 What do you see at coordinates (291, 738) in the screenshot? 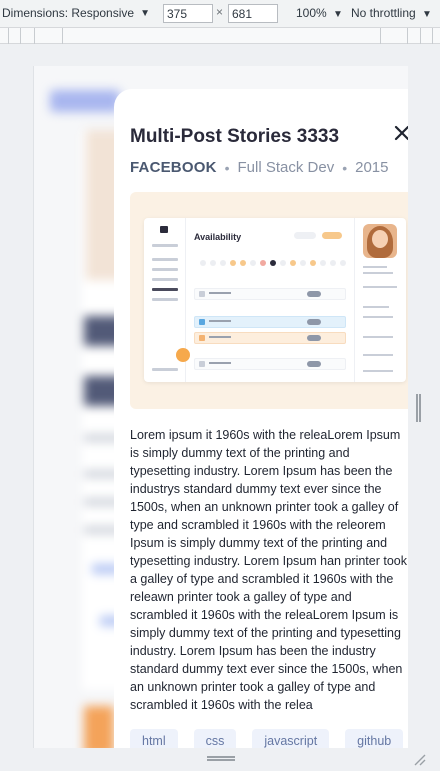
I see `tag-javascript: javascript` at bounding box center [291, 738].